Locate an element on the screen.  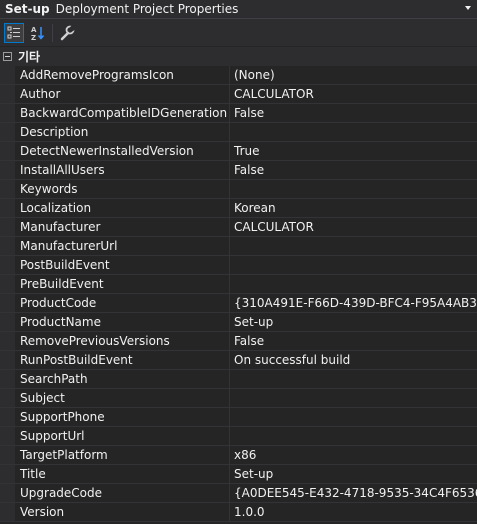
property-row: PreBuildEvent is located at coordinates (238, 284).